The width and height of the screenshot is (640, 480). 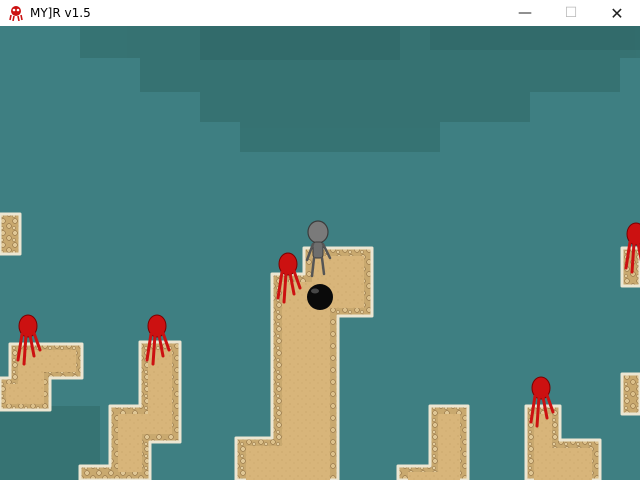 I want to click on maximize-button: ☐, so click(x=571, y=13).